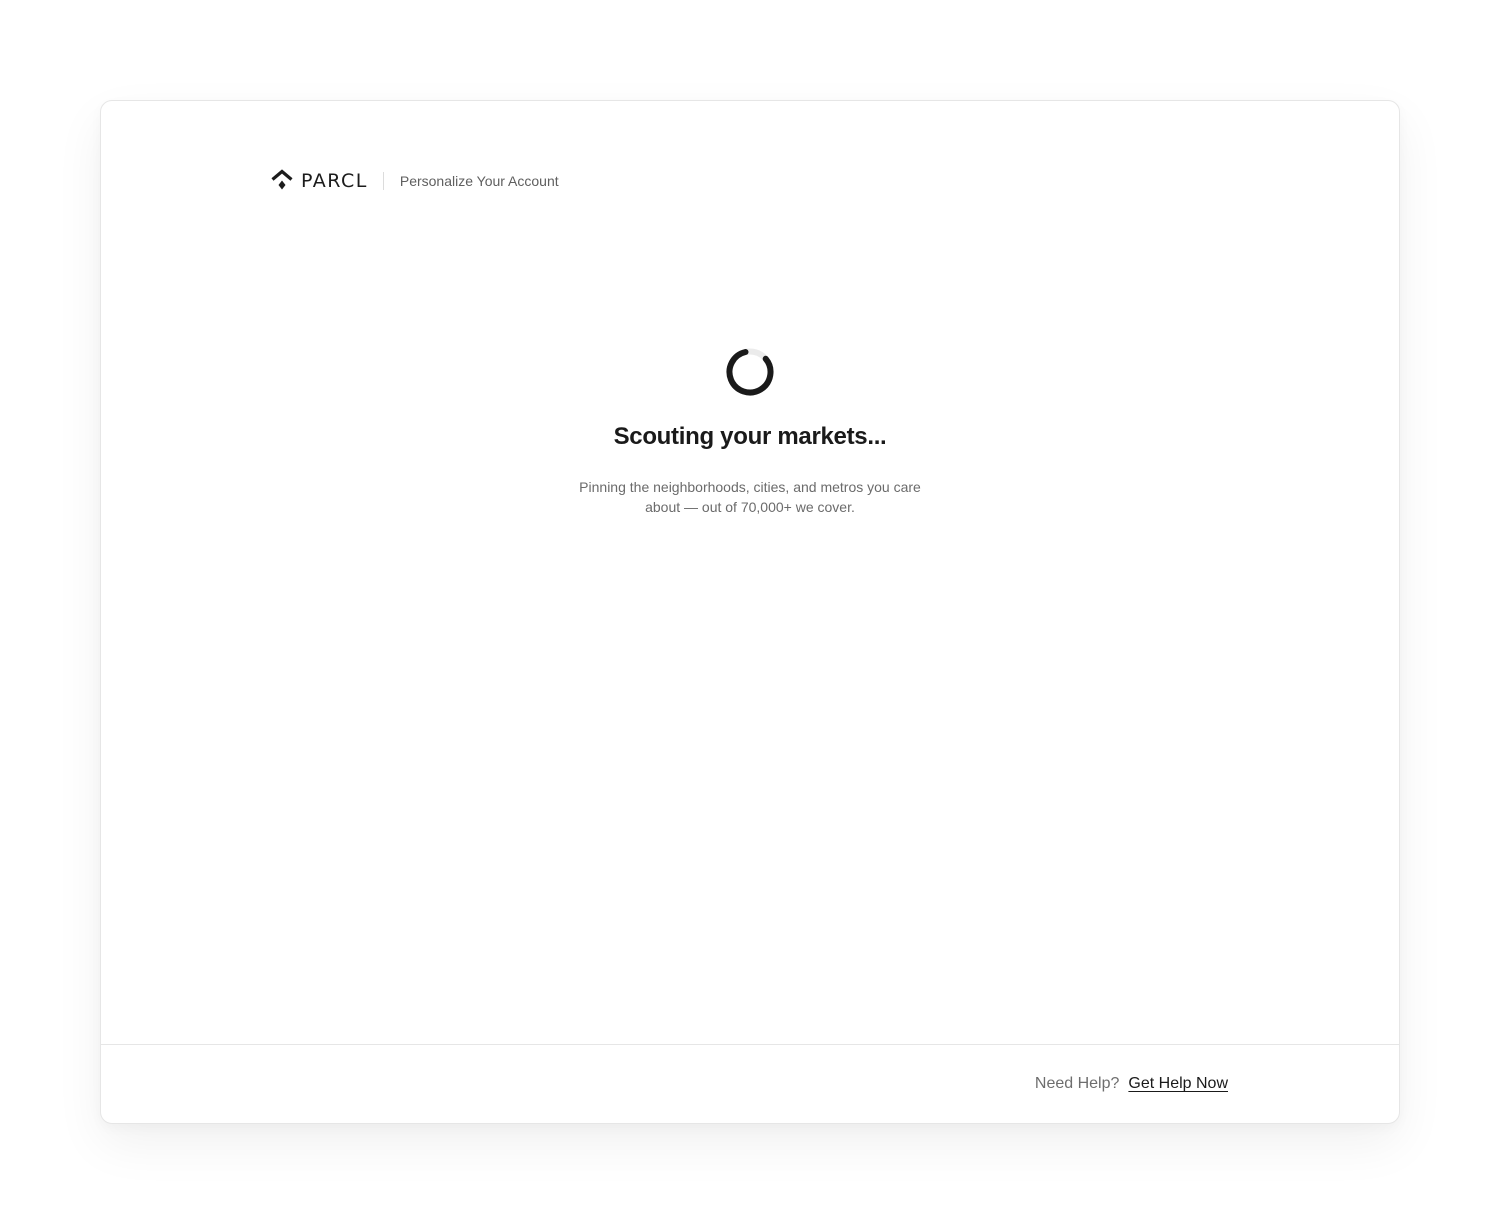  I want to click on logo-wordmark: PARCL, so click(334, 181).